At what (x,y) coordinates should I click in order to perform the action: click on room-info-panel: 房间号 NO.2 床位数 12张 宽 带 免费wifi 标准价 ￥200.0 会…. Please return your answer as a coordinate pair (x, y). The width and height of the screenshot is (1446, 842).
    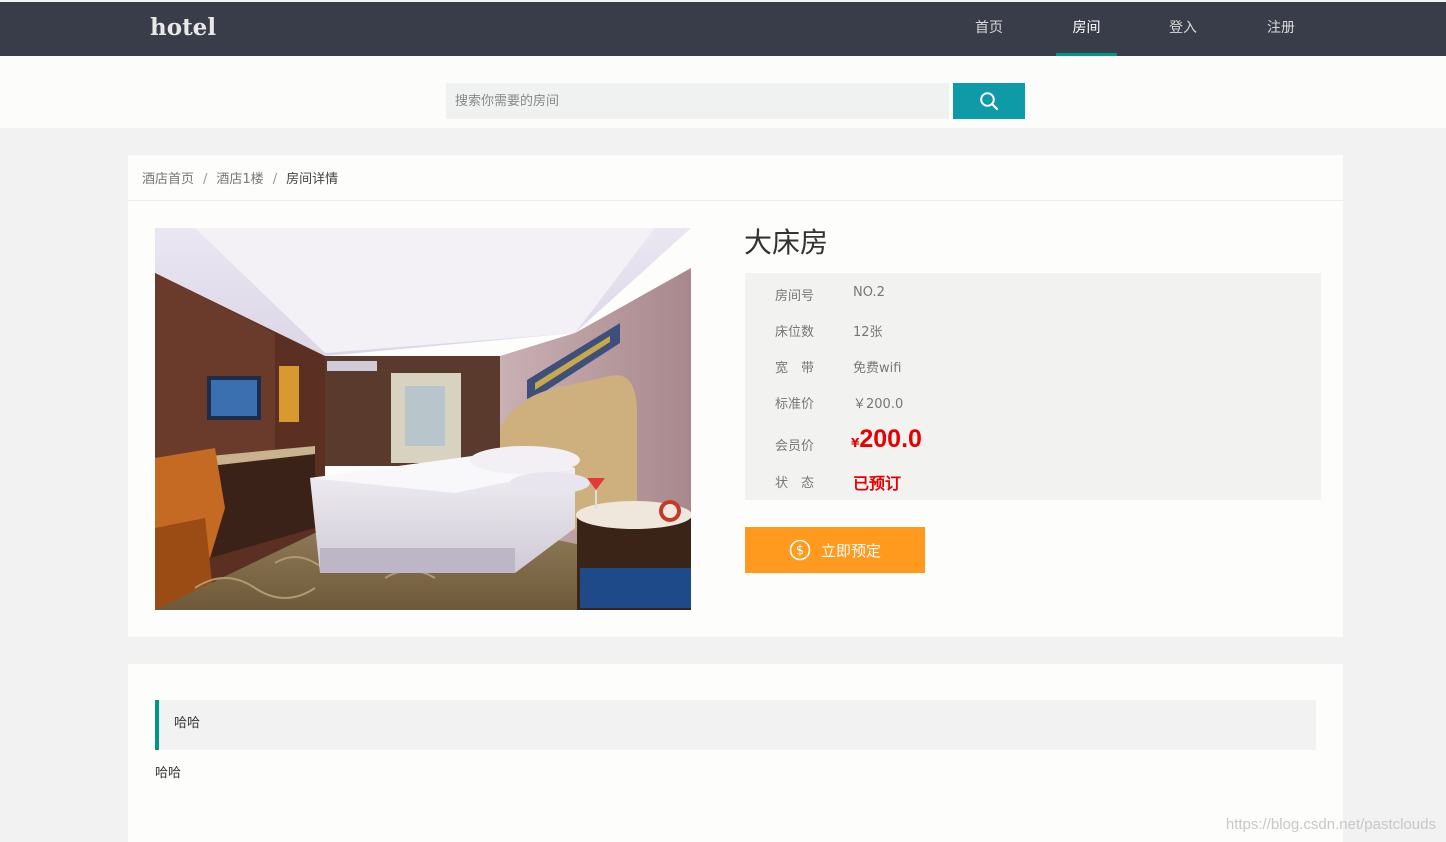
    Looking at the image, I should click on (1033, 386).